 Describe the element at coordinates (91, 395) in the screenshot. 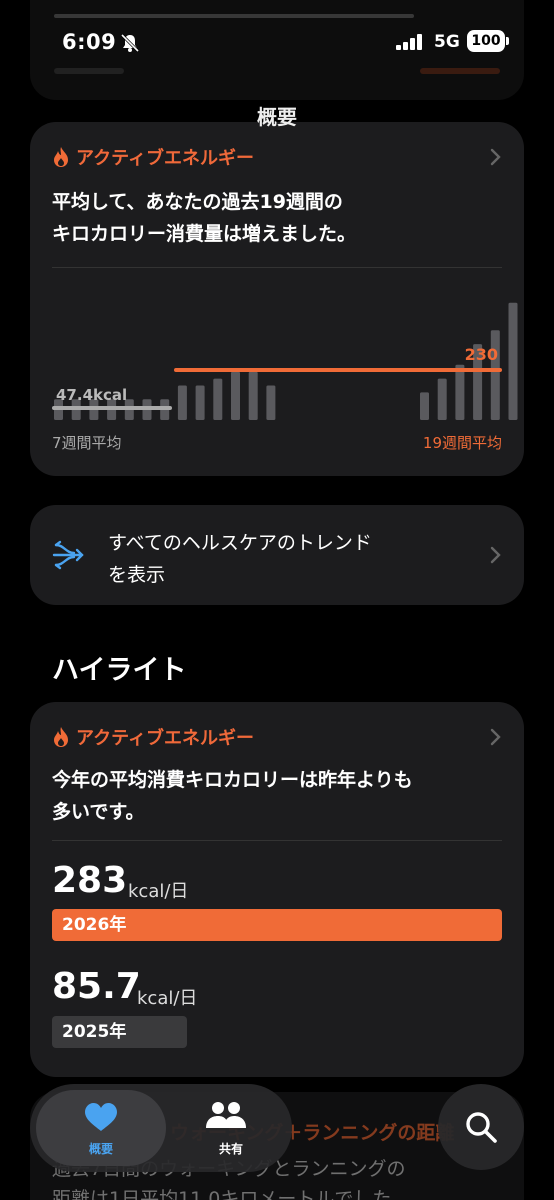

I see `chart-avg-label-previous: 47.4kcal` at that location.